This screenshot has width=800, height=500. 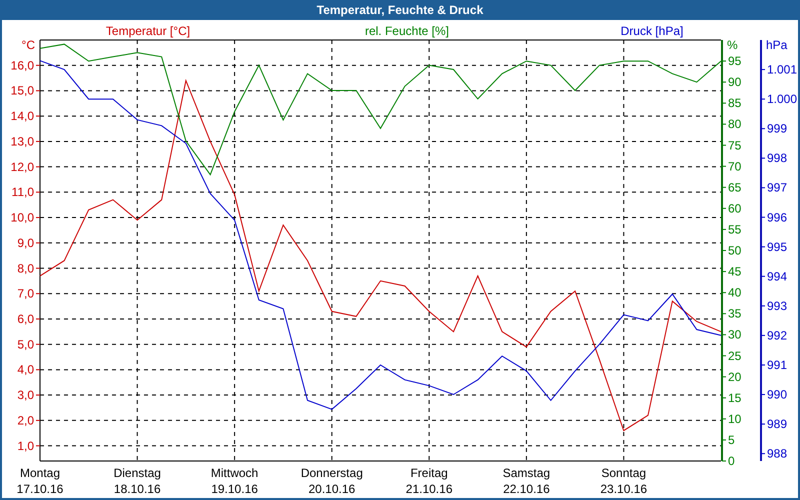 I want to click on axis-tick-label: 30, so click(x=735, y=335).